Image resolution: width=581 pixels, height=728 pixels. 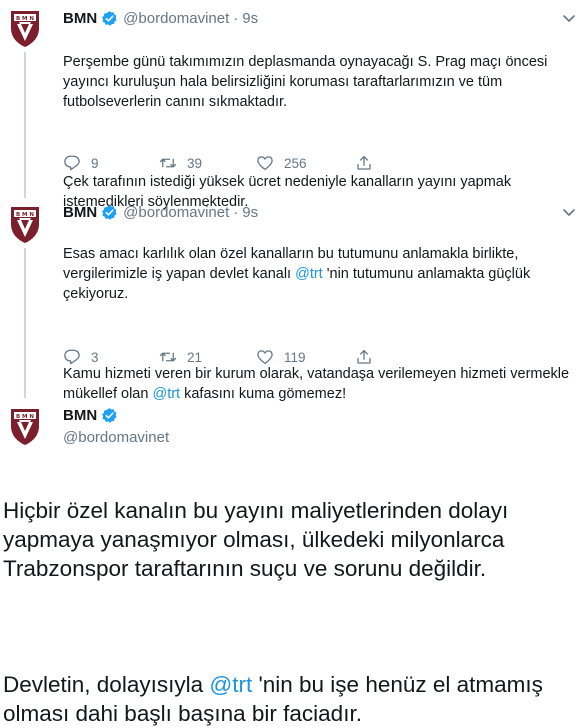 What do you see at coordinates (81, 163) in the screenshot?
I see `reply-button: 9` at bounding box center [81, 163].